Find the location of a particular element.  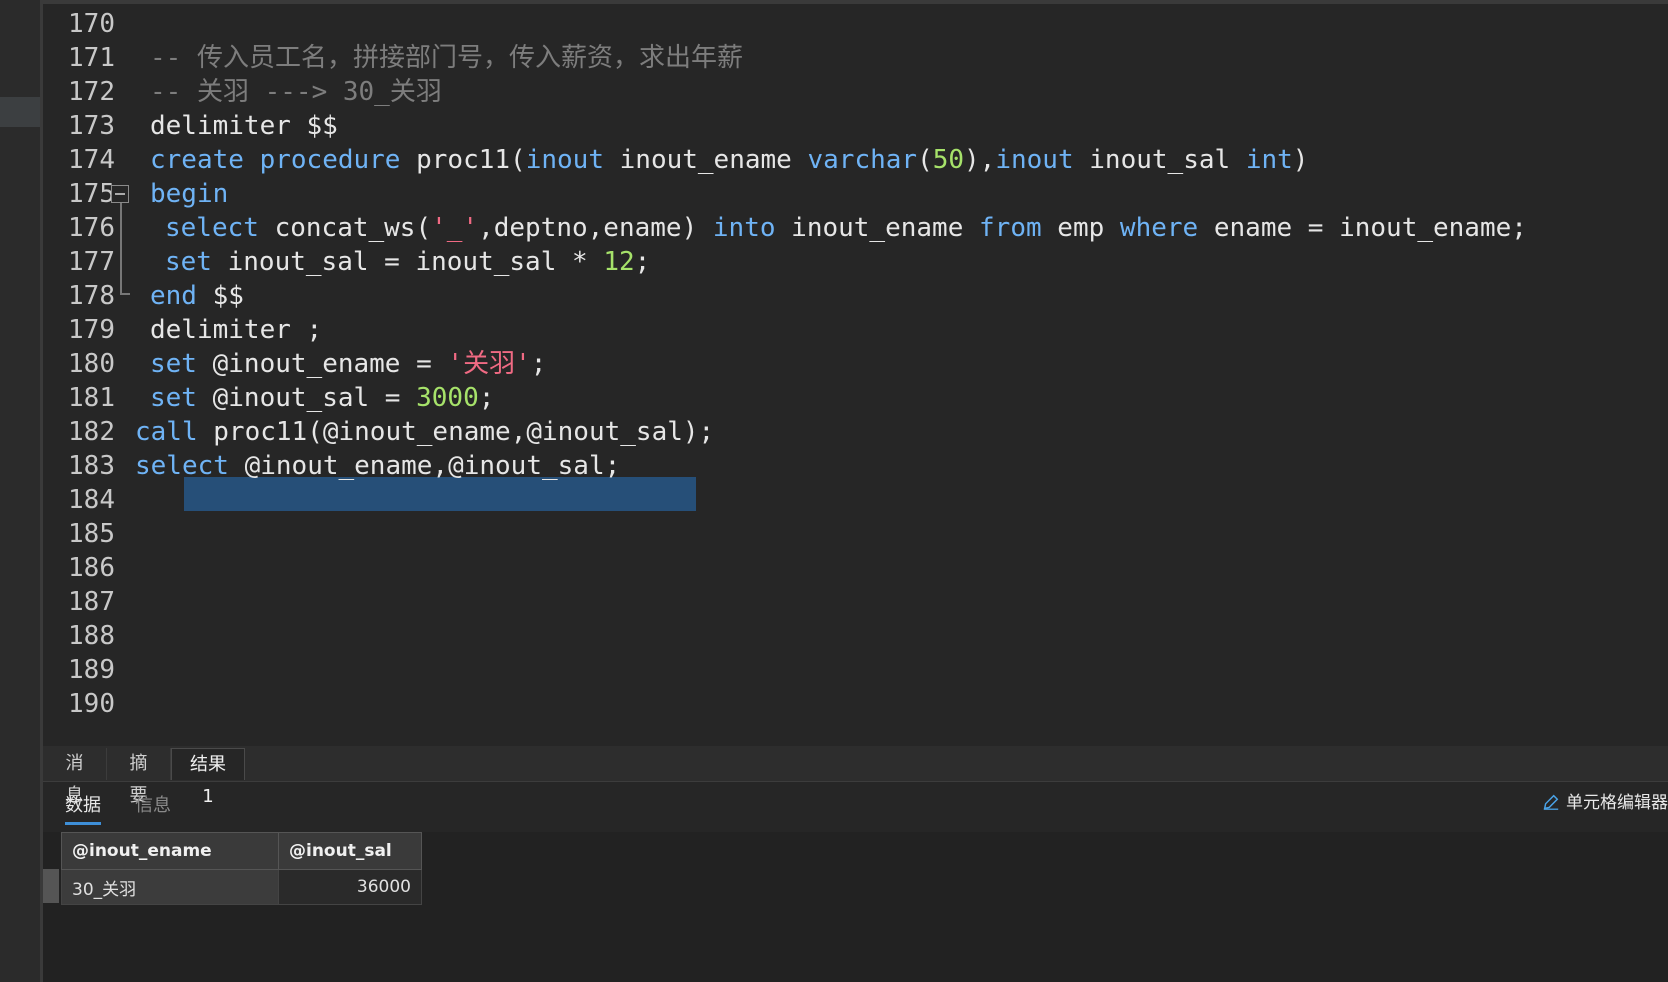

comment: -- 关羽 ---> 30_关羽 is located at coordinates (296, 92).